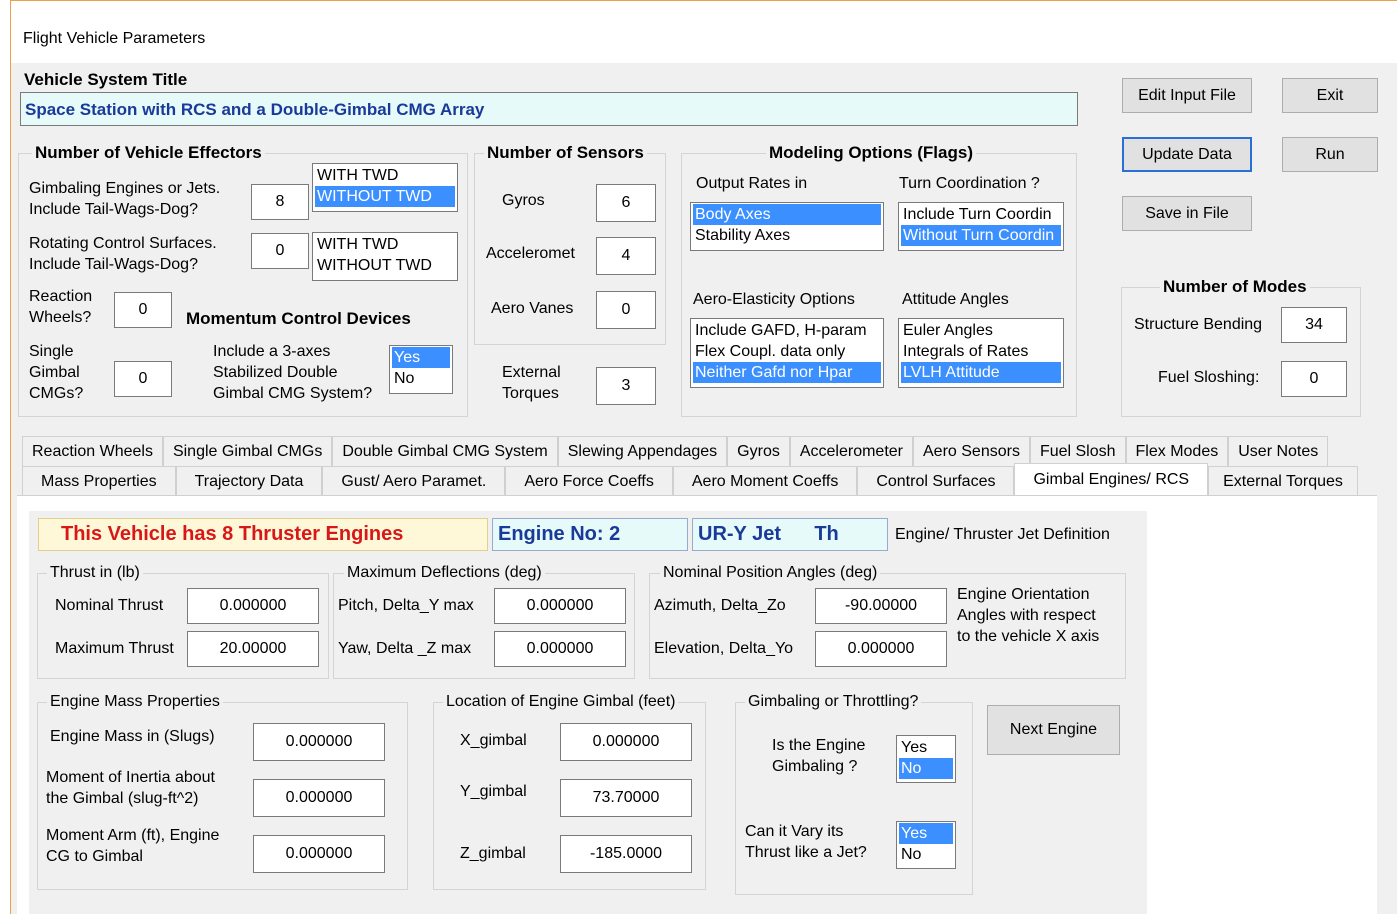 The width and height of the screenshot is (1397, 914). I want to click on window-title: Flight Vehicle Parameters, so click(114, 38).